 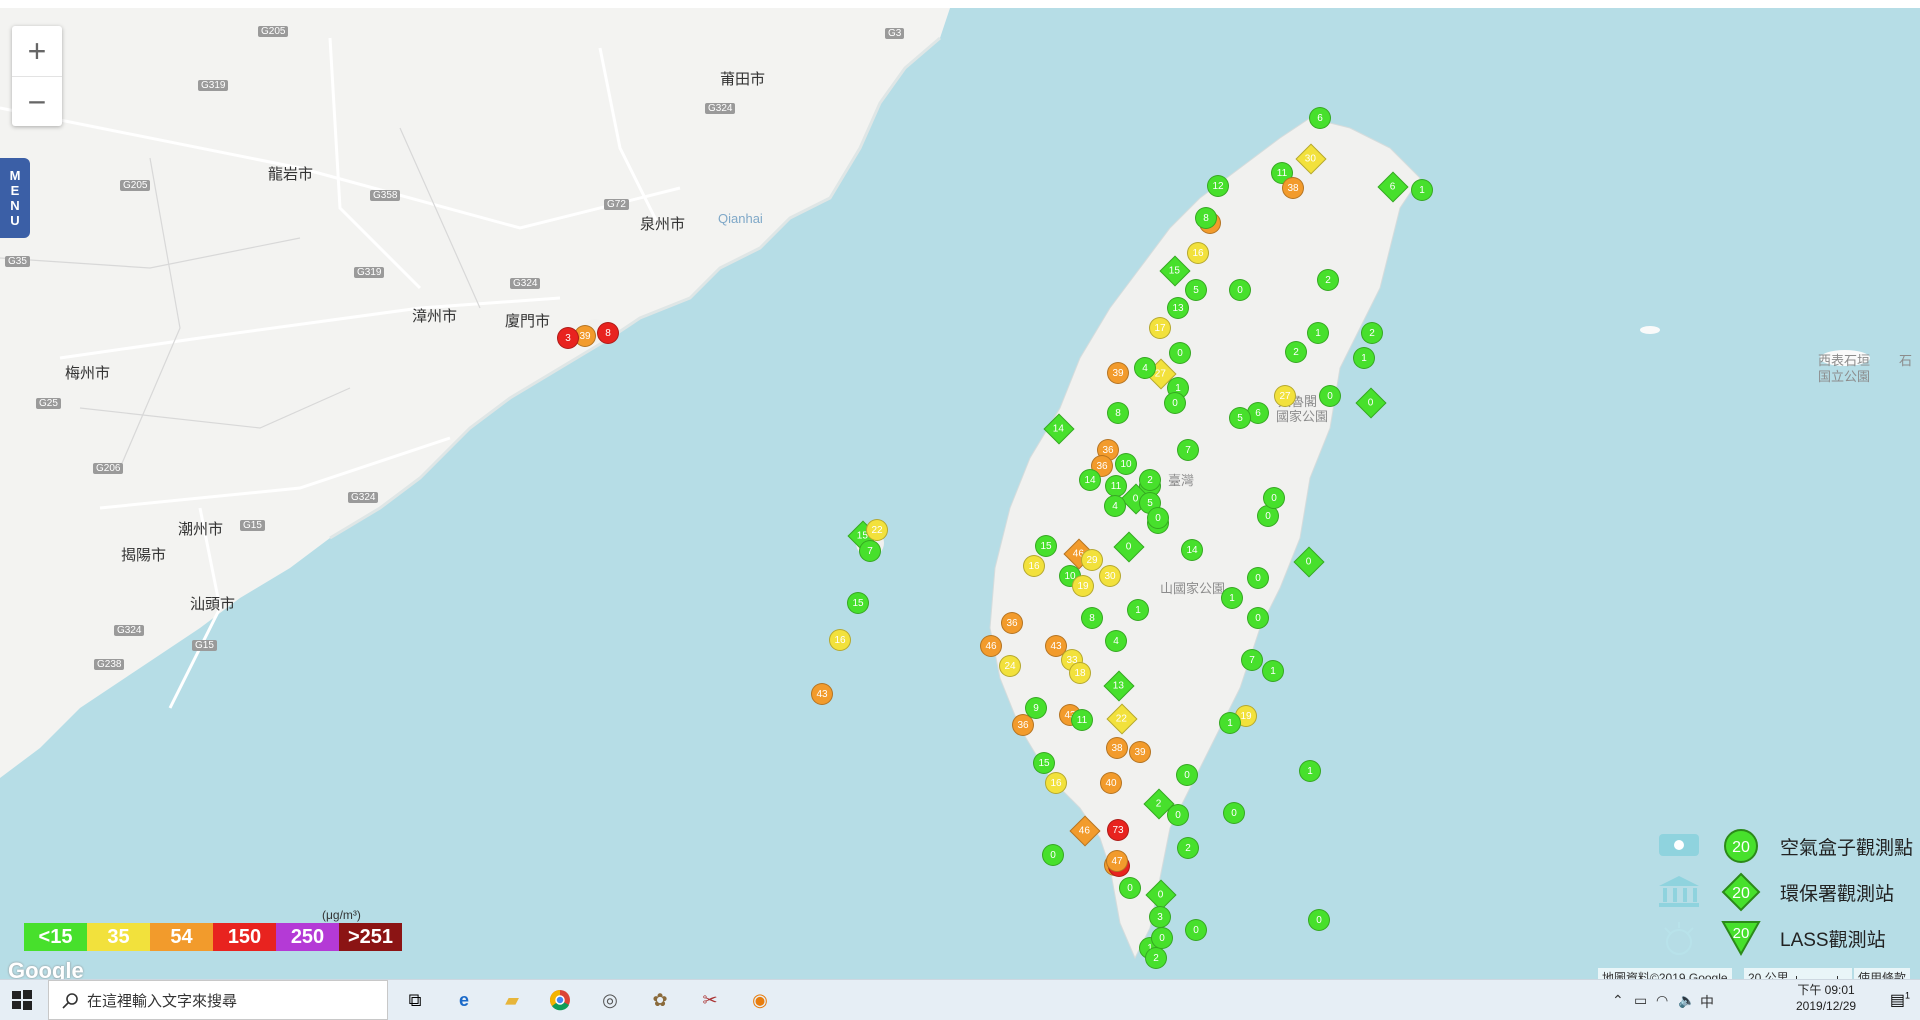 What do you see at coordinates (610, 1000) in the screenshot?
I see `compass-app-icon: ◎` at bounding box center [610, 1000].